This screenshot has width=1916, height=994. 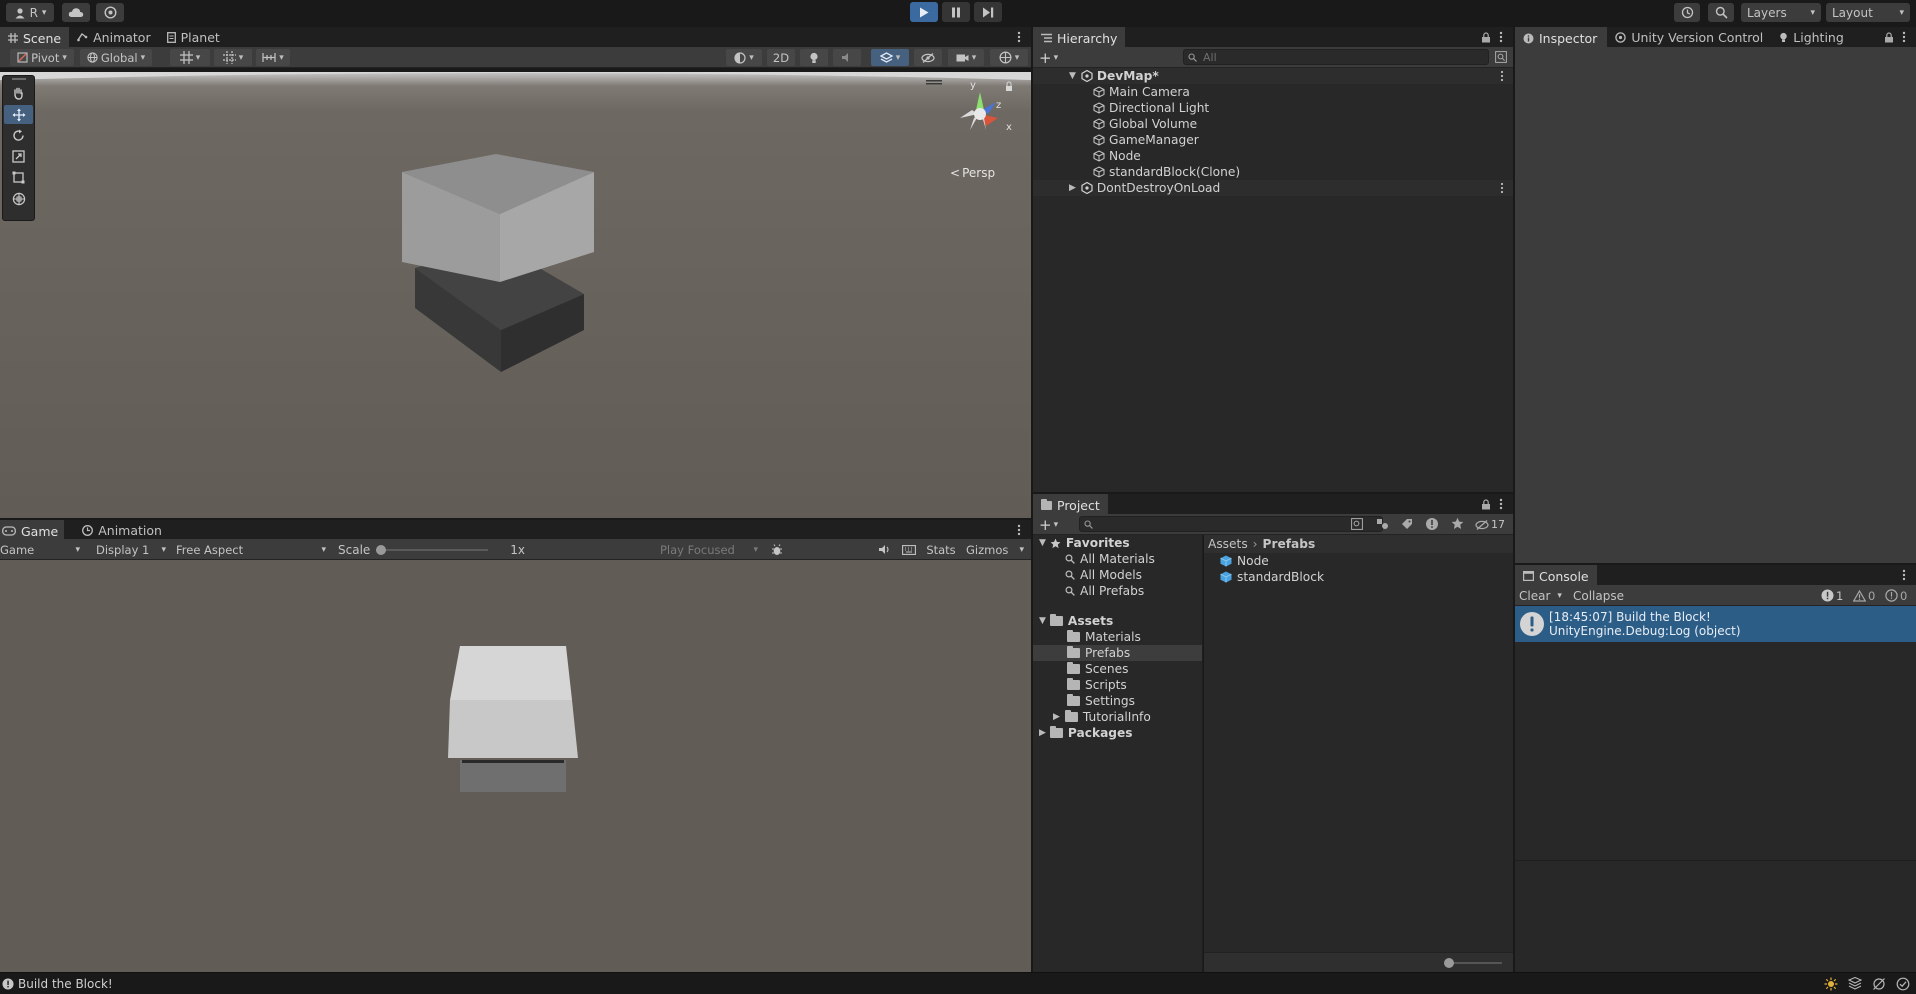 What do you see at coordinates (1864, 595) in the screenshot?
I see `console-warning-filter: 0` at bounding box center [1864, 595].